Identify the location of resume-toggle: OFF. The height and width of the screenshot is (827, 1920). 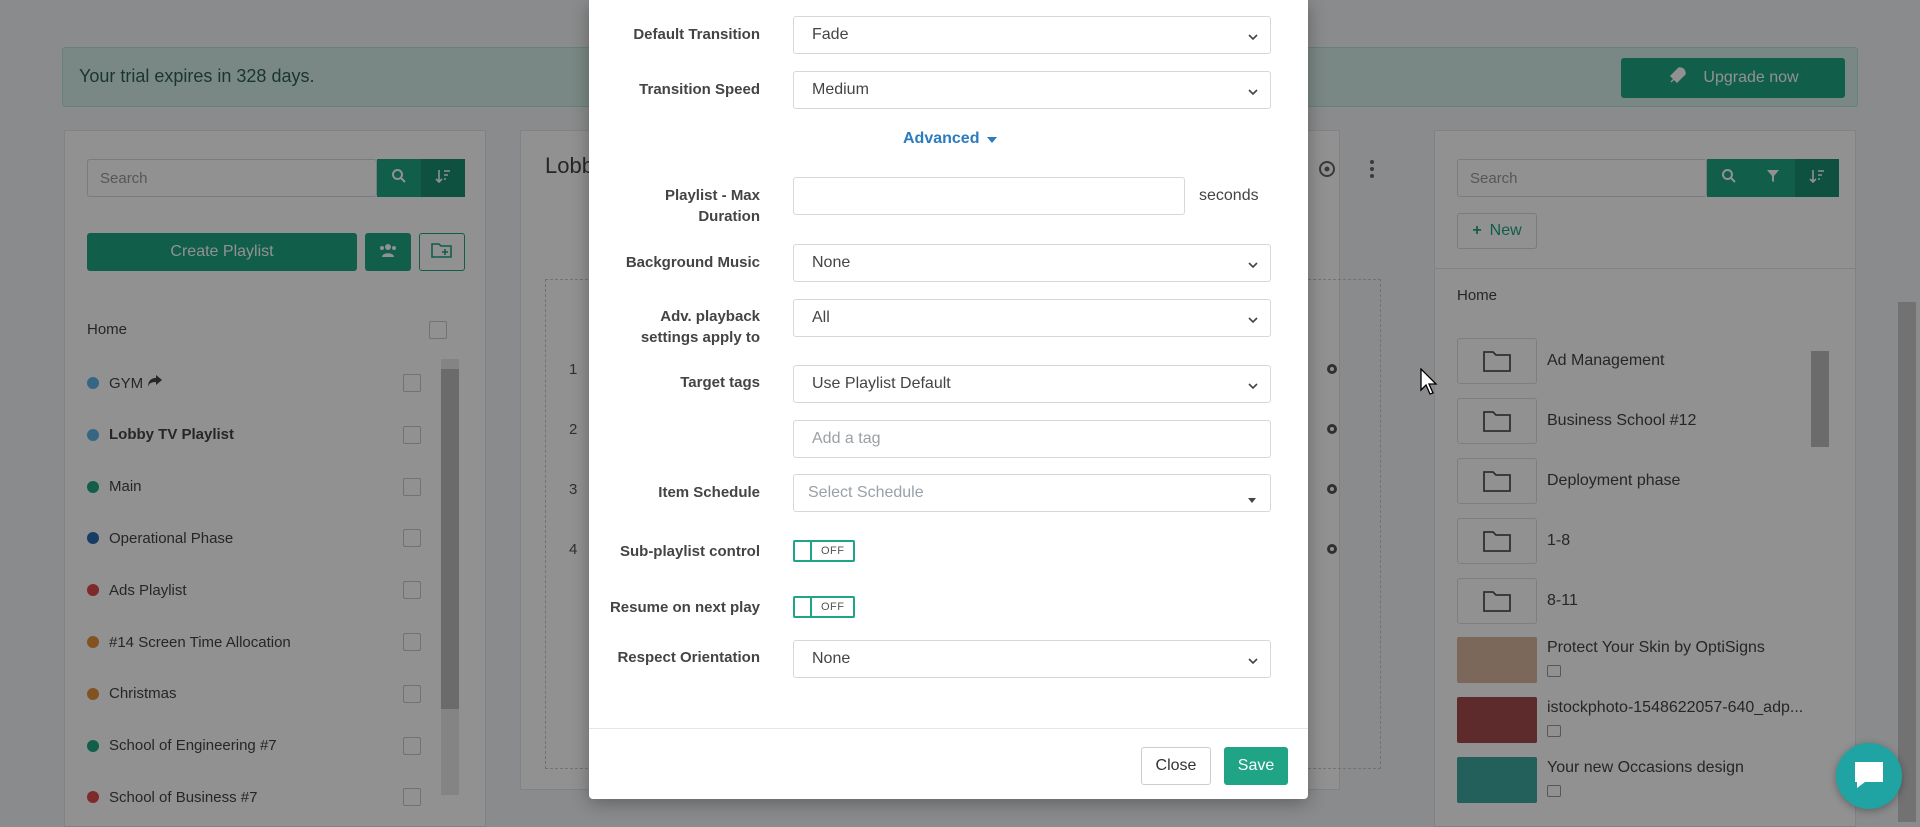
(824, 607).